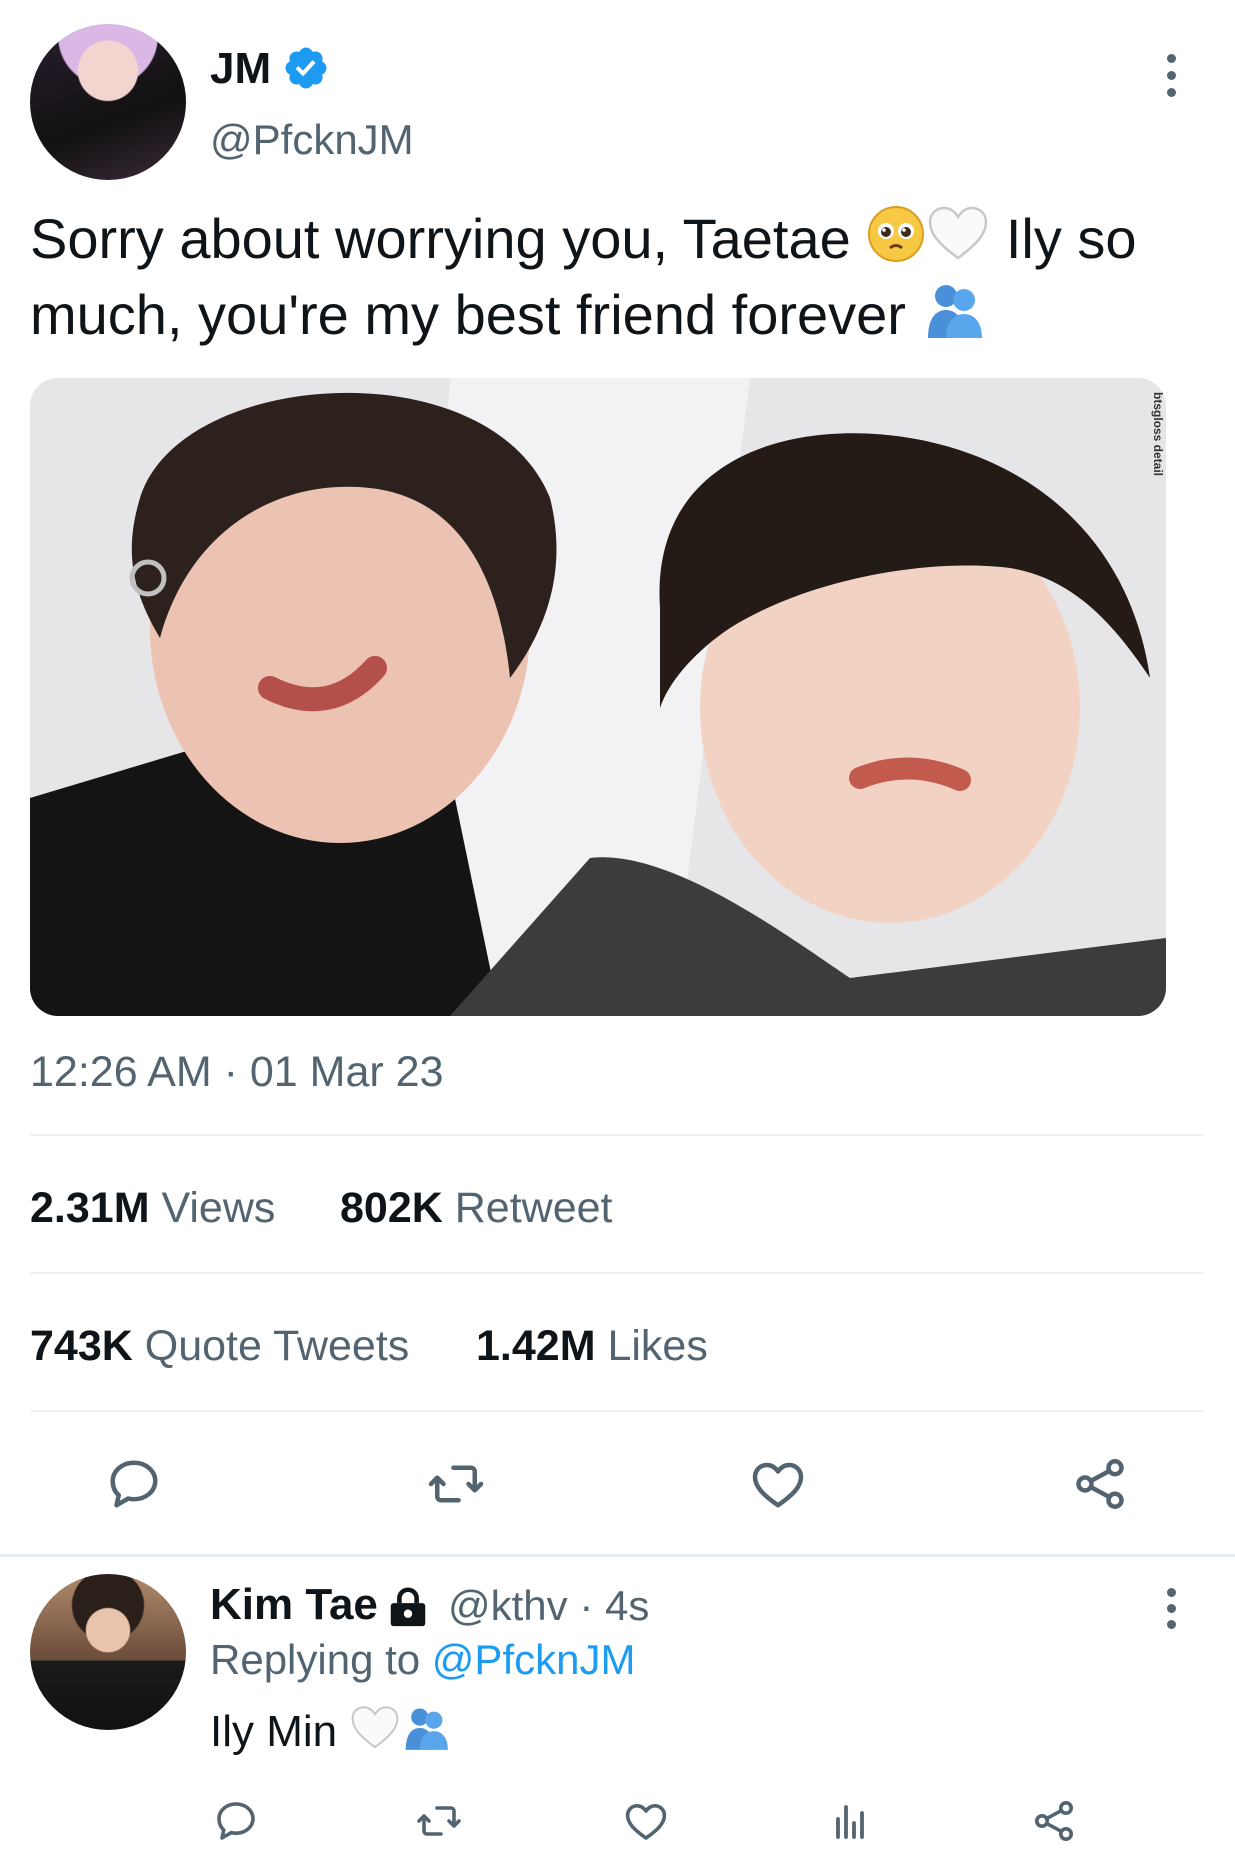  What do you see at coordinates (240, 69) in the screenshot?
I see `author-name: JM` at bounding box center [240, 69].